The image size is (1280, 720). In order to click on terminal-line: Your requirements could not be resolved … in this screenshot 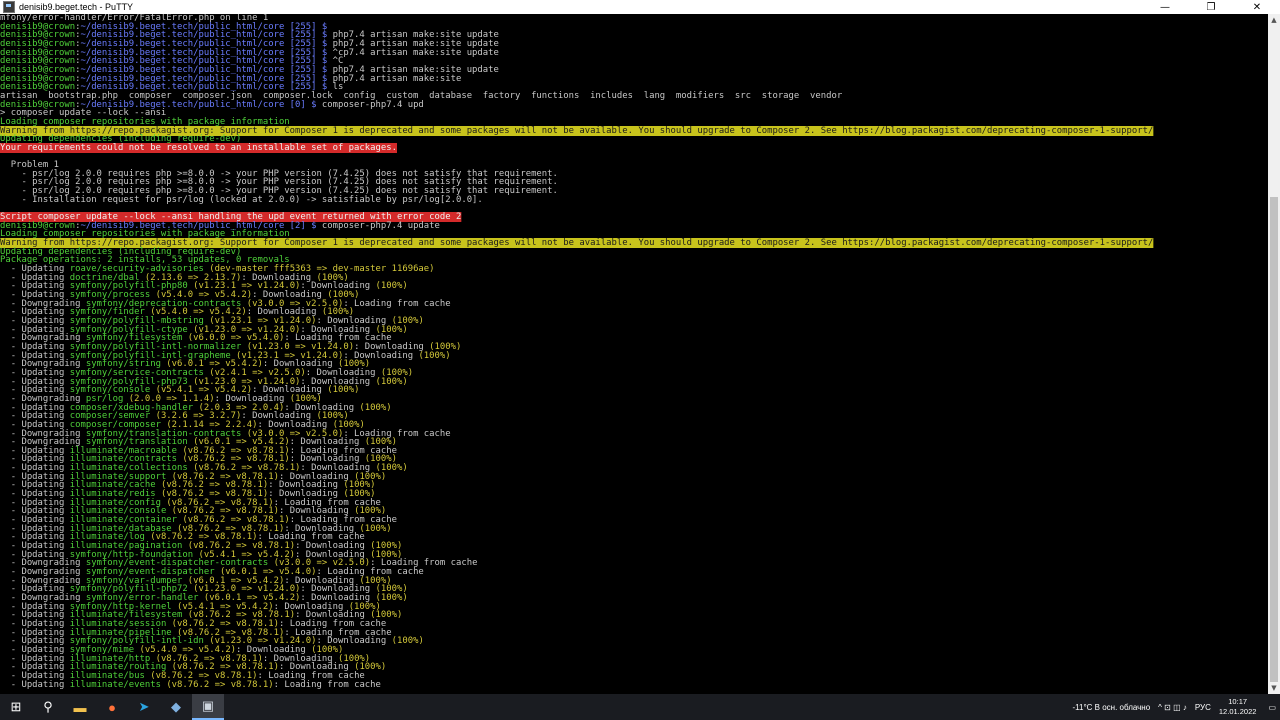, I will do `click(627, 147)`.